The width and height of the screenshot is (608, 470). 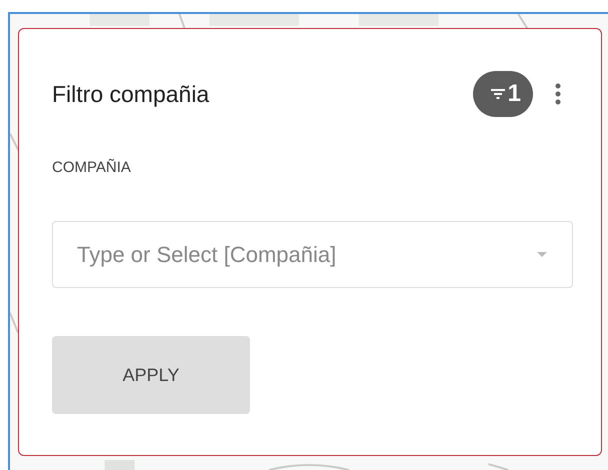 I want to click on card-title: Filtro compañia, so click(x=131, y=94).